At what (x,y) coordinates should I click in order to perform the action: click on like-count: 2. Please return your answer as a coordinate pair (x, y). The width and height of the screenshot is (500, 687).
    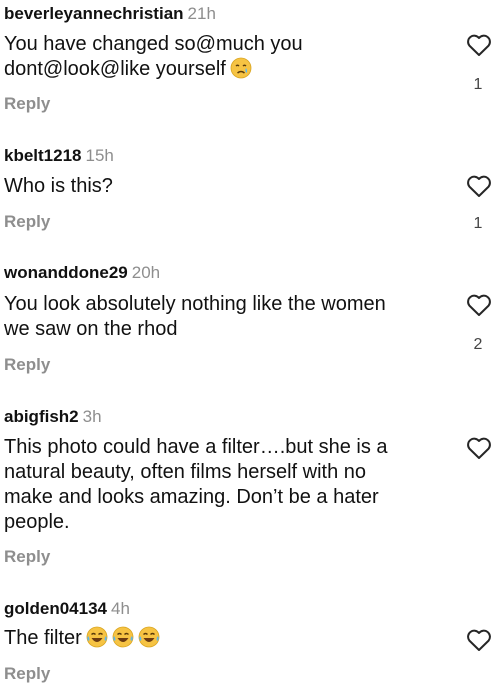
    Looking at the image, I should click on (478, 344).